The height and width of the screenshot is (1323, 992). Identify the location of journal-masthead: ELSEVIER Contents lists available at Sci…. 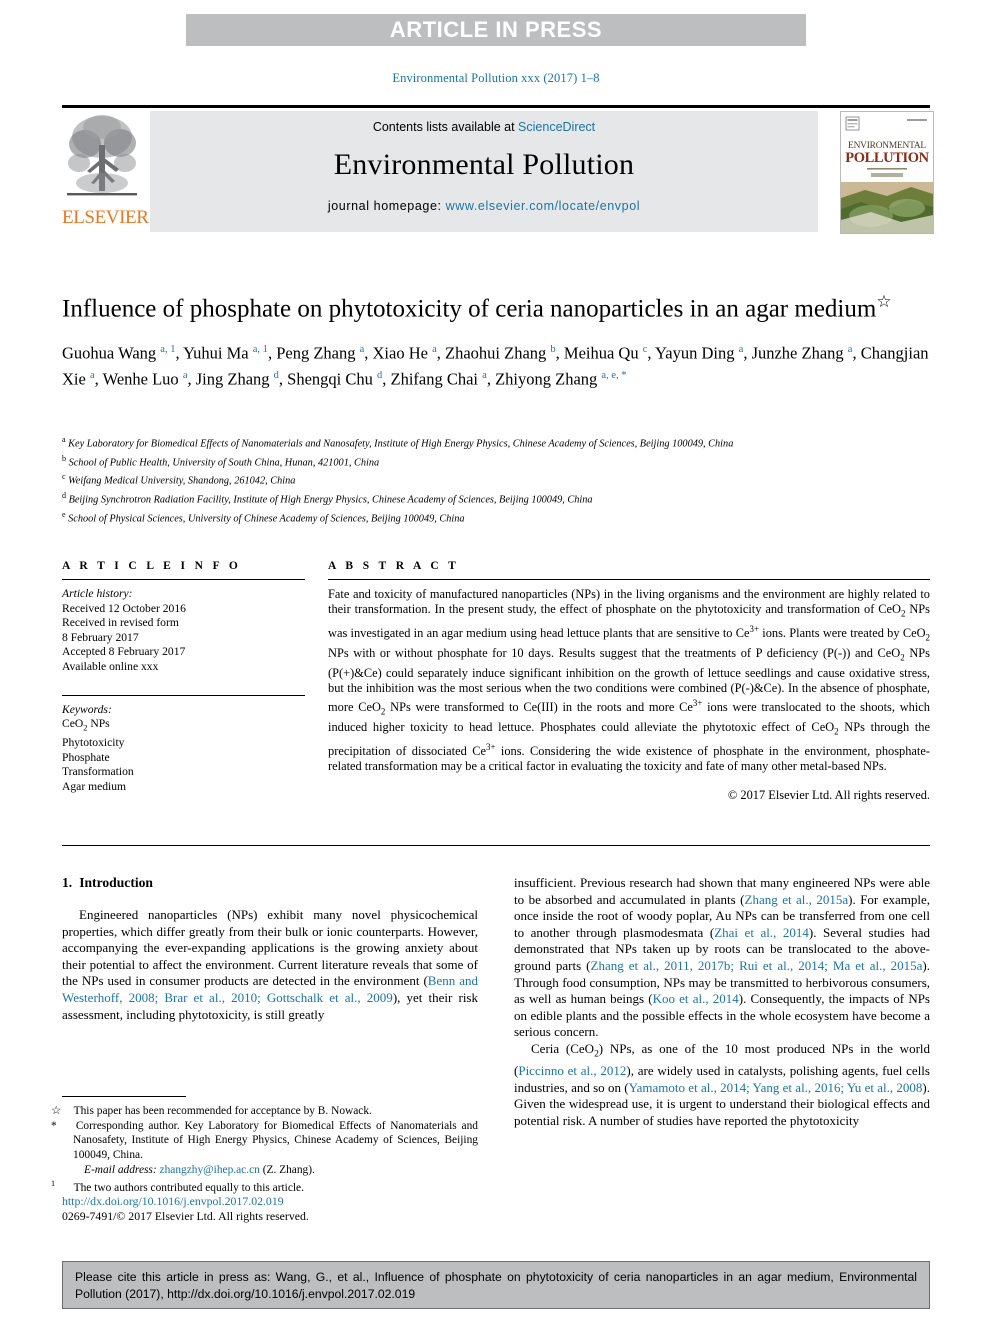
(498, 169).